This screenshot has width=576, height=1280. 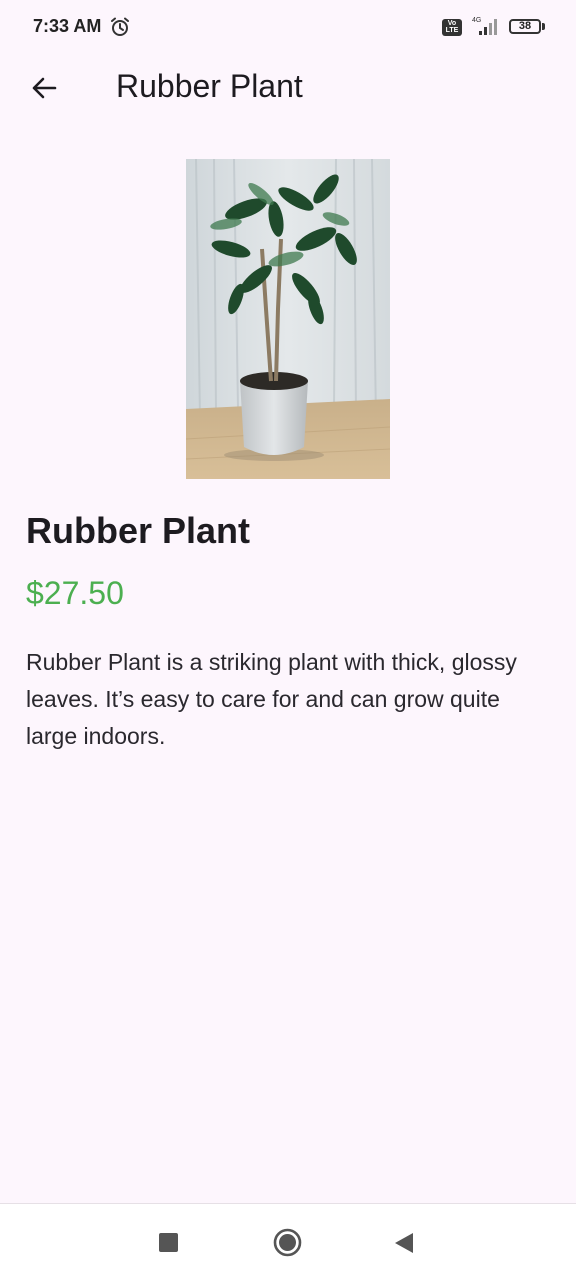 What do you see at coordinates (404, 1243) in the screenshot?
I see `back-triangle-icon` at bounding box center [404, 1243].